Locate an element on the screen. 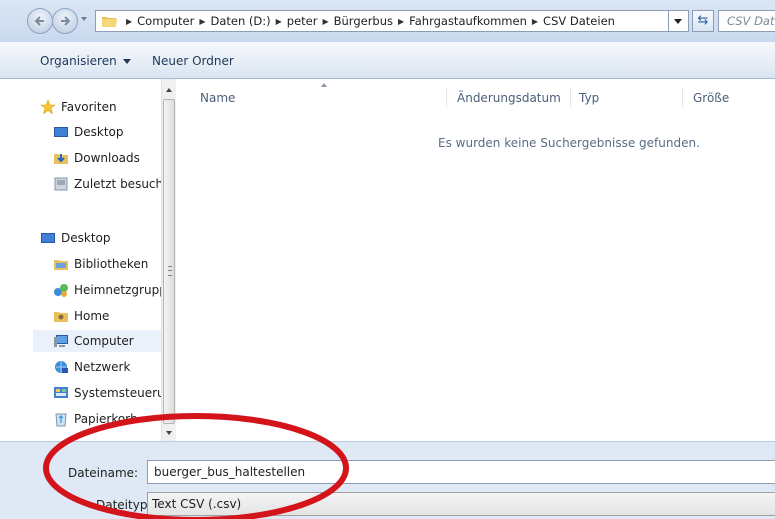 The width and height of the screenshot is (775, 519). column-header-type: Typ is located at coordinates (589, 98).